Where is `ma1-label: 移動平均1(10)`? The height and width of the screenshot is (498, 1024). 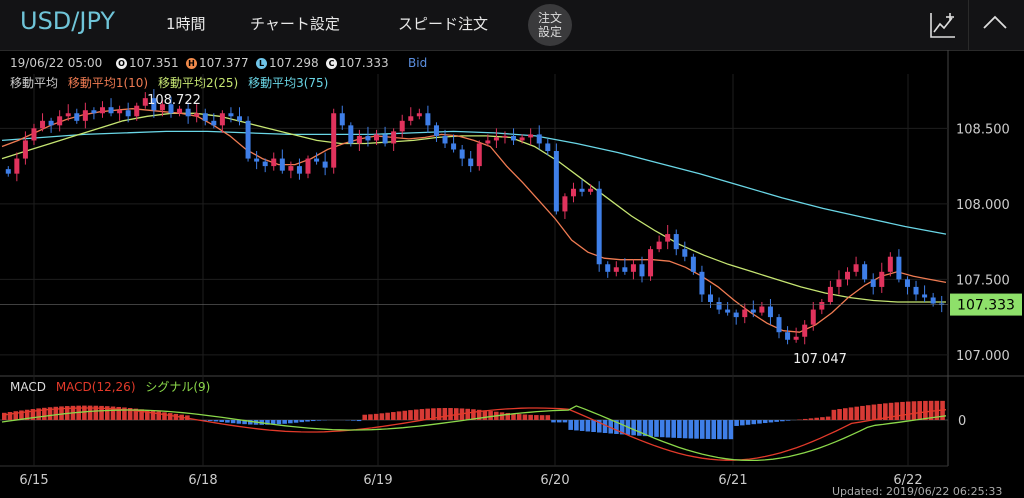
ma1-label: 移動平均1(10) is located at coordinates (108, 83).